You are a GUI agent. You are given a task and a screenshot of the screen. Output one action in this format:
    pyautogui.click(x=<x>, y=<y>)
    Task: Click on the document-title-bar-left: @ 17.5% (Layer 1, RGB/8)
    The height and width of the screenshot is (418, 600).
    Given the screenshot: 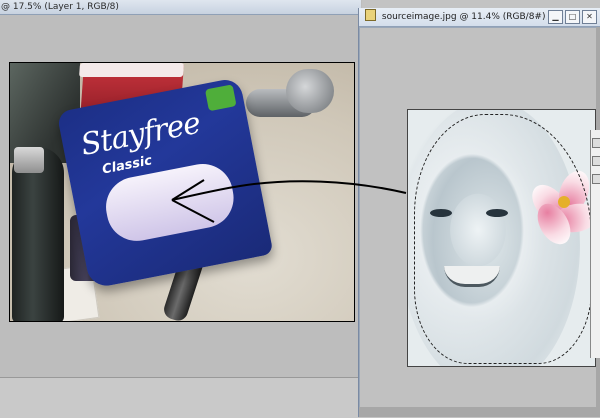 What is the action you would take?
    pyautogui.click(x=180, y=7)
    